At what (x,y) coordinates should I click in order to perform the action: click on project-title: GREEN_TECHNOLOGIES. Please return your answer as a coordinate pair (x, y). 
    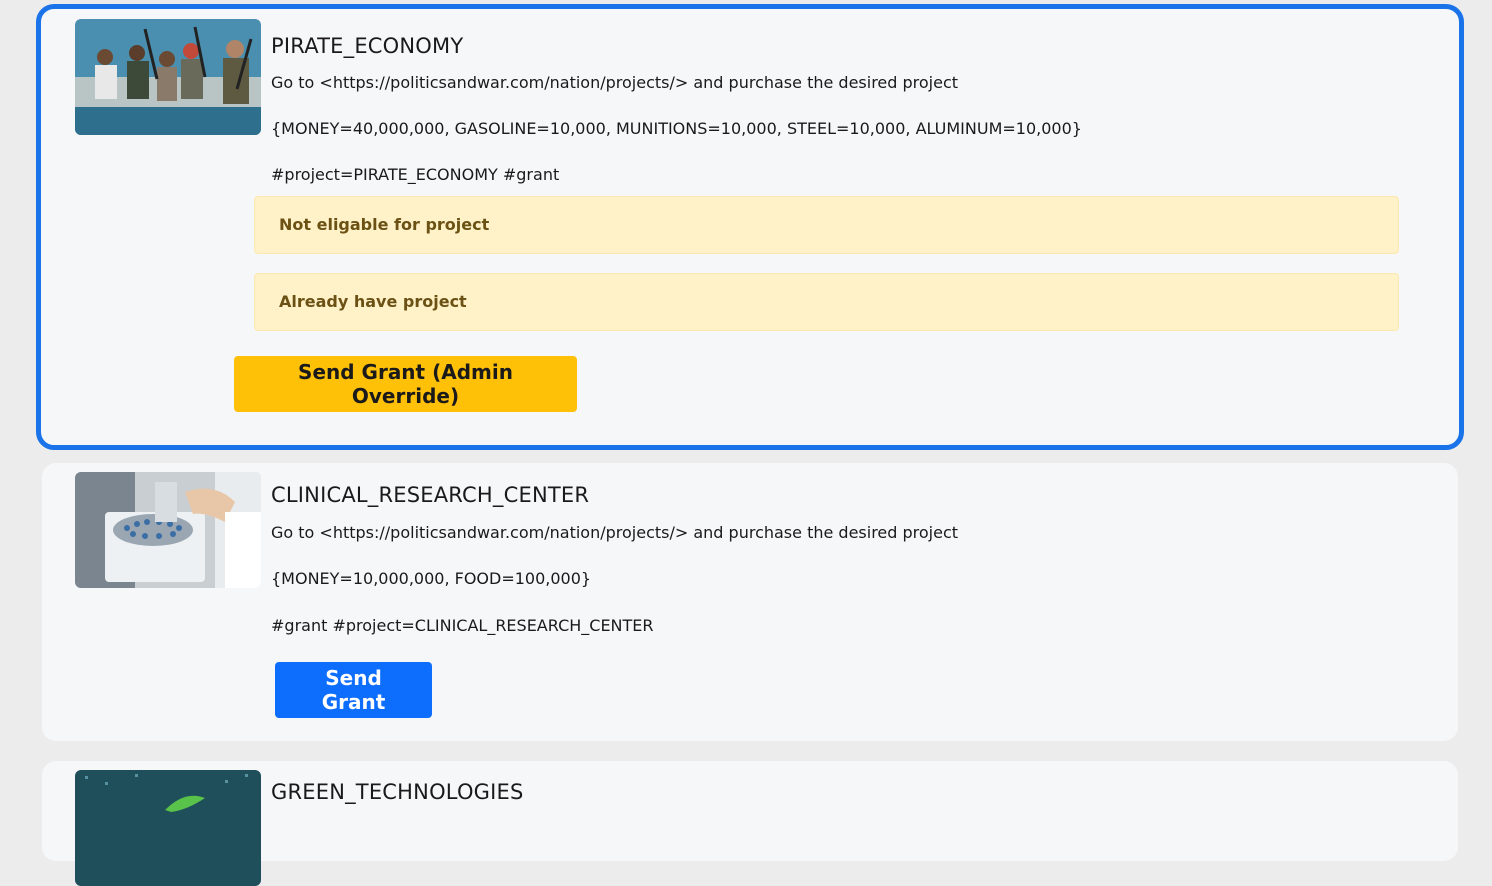
    Looking at the image, I should click on (397, 792).